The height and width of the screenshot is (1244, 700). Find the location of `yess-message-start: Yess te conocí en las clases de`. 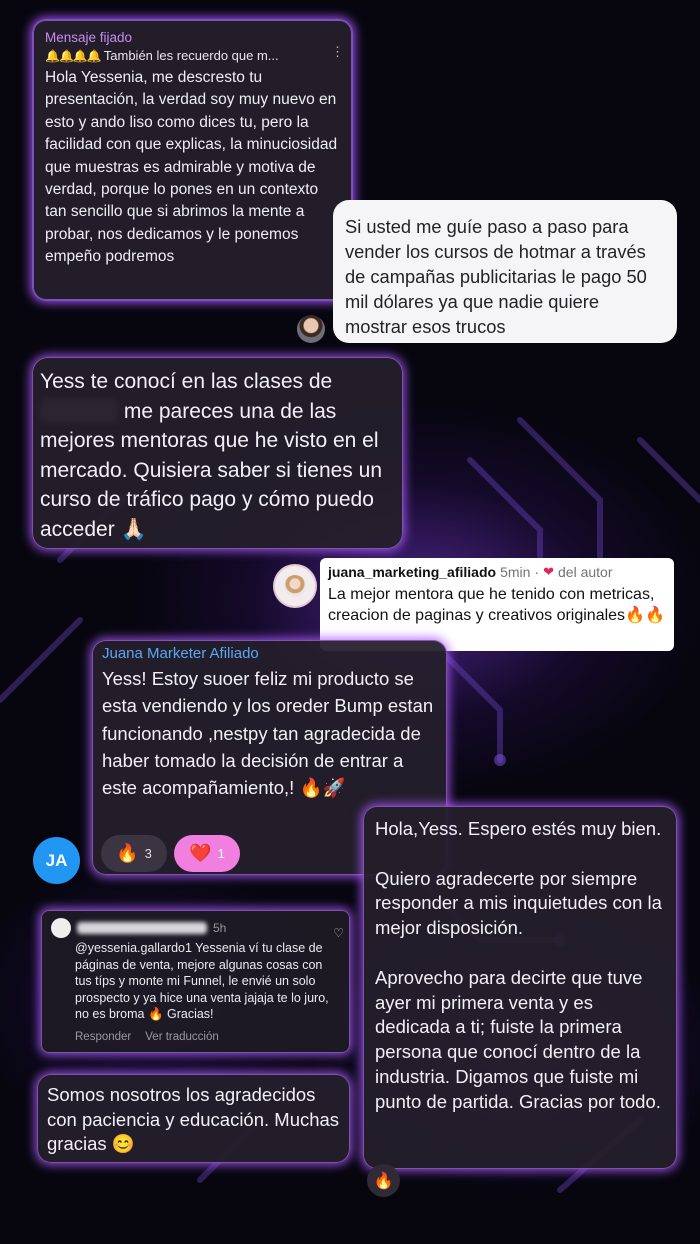

yess-message-start: Yess te conocí en las clases de is located at coordinates (186, 381).